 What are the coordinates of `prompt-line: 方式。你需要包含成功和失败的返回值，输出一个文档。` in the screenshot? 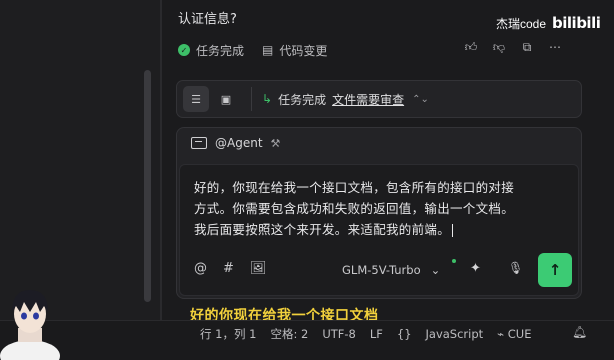 It's located at (354, 208).